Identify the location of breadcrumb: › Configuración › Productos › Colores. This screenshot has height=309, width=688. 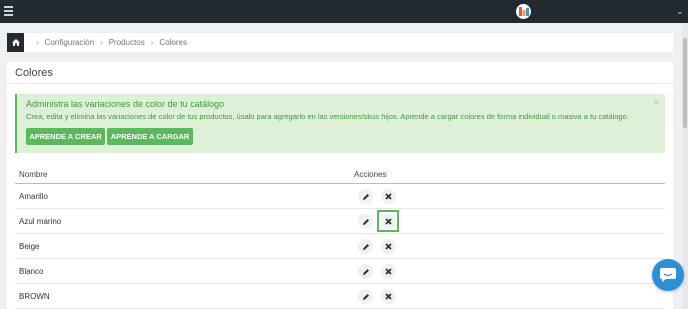
(340, 42).